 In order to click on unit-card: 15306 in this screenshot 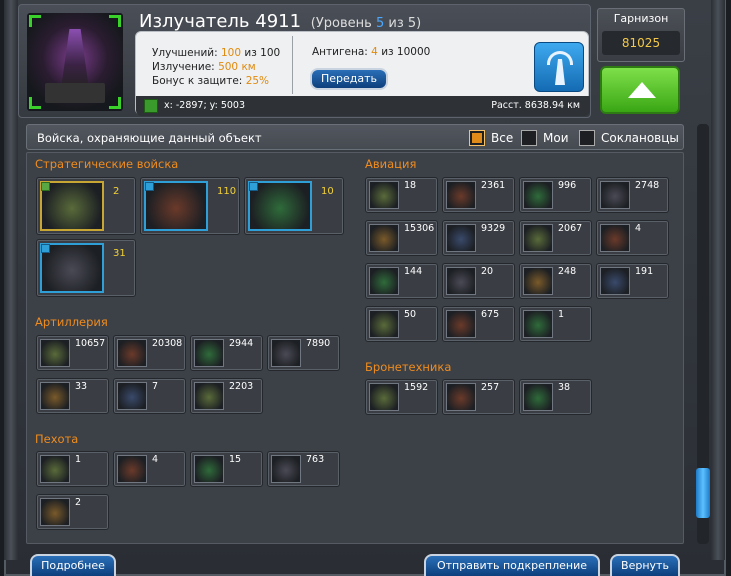, I will do `click(401, 238)`.